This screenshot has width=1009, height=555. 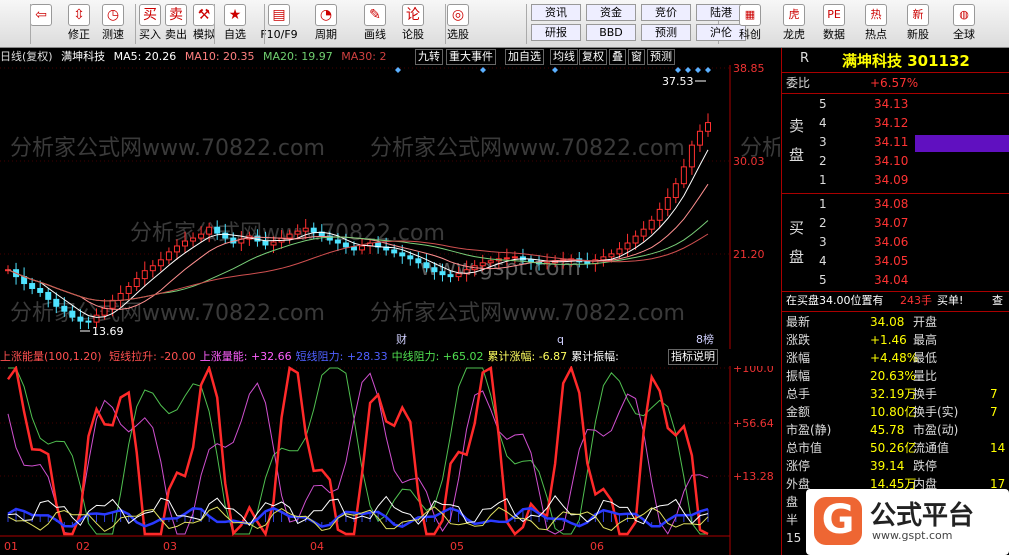 What do you see at coordinates (666, 12) in the screenshot?
I see `small-button-2: 竞价` at bounding box center [666, 12].